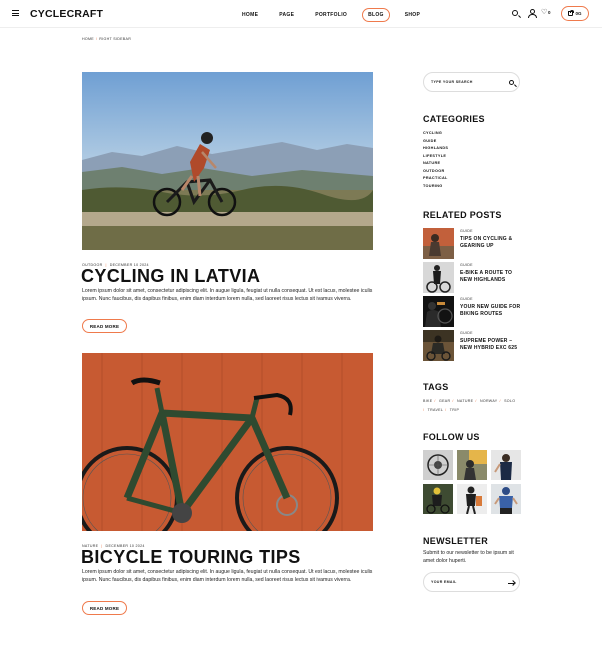 The image size is (602, 650). Describe the element at coordinates (462, 215) in the screenshot. I see `related-posts-heading: RELATED POSTS` at that location.